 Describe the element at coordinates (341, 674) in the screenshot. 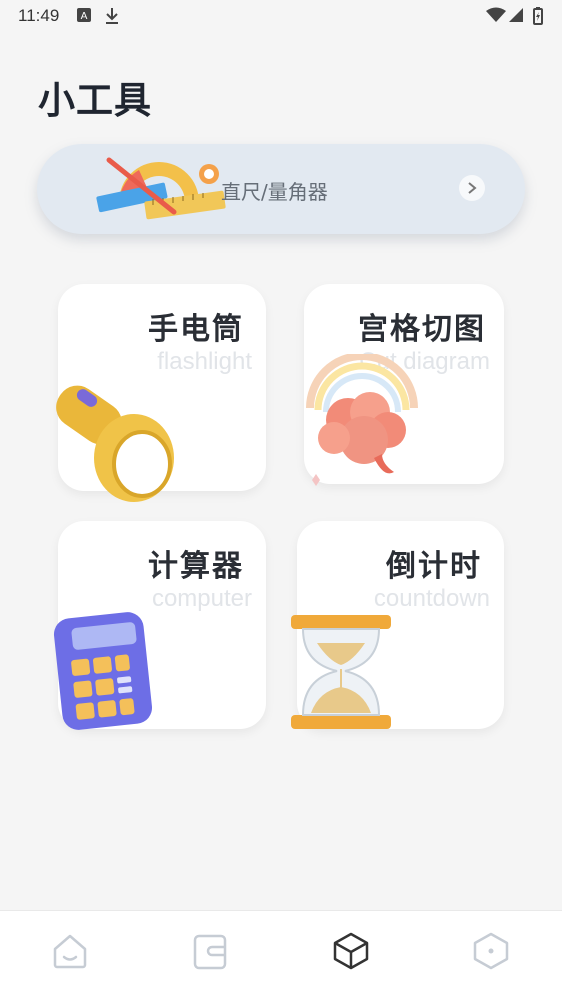

I see `hourglass-icon` at that location.